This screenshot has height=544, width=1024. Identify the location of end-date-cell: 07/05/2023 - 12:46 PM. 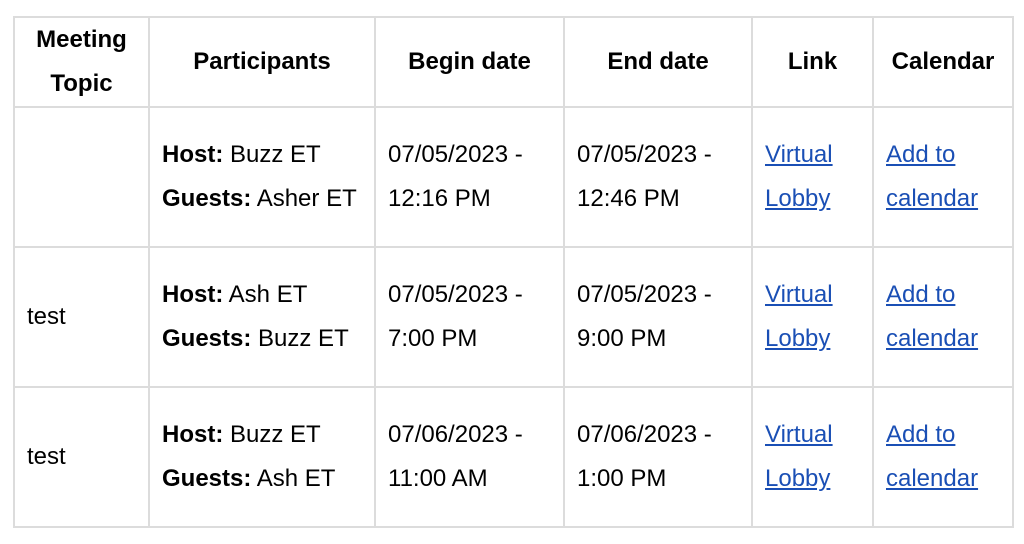
(658, 177).